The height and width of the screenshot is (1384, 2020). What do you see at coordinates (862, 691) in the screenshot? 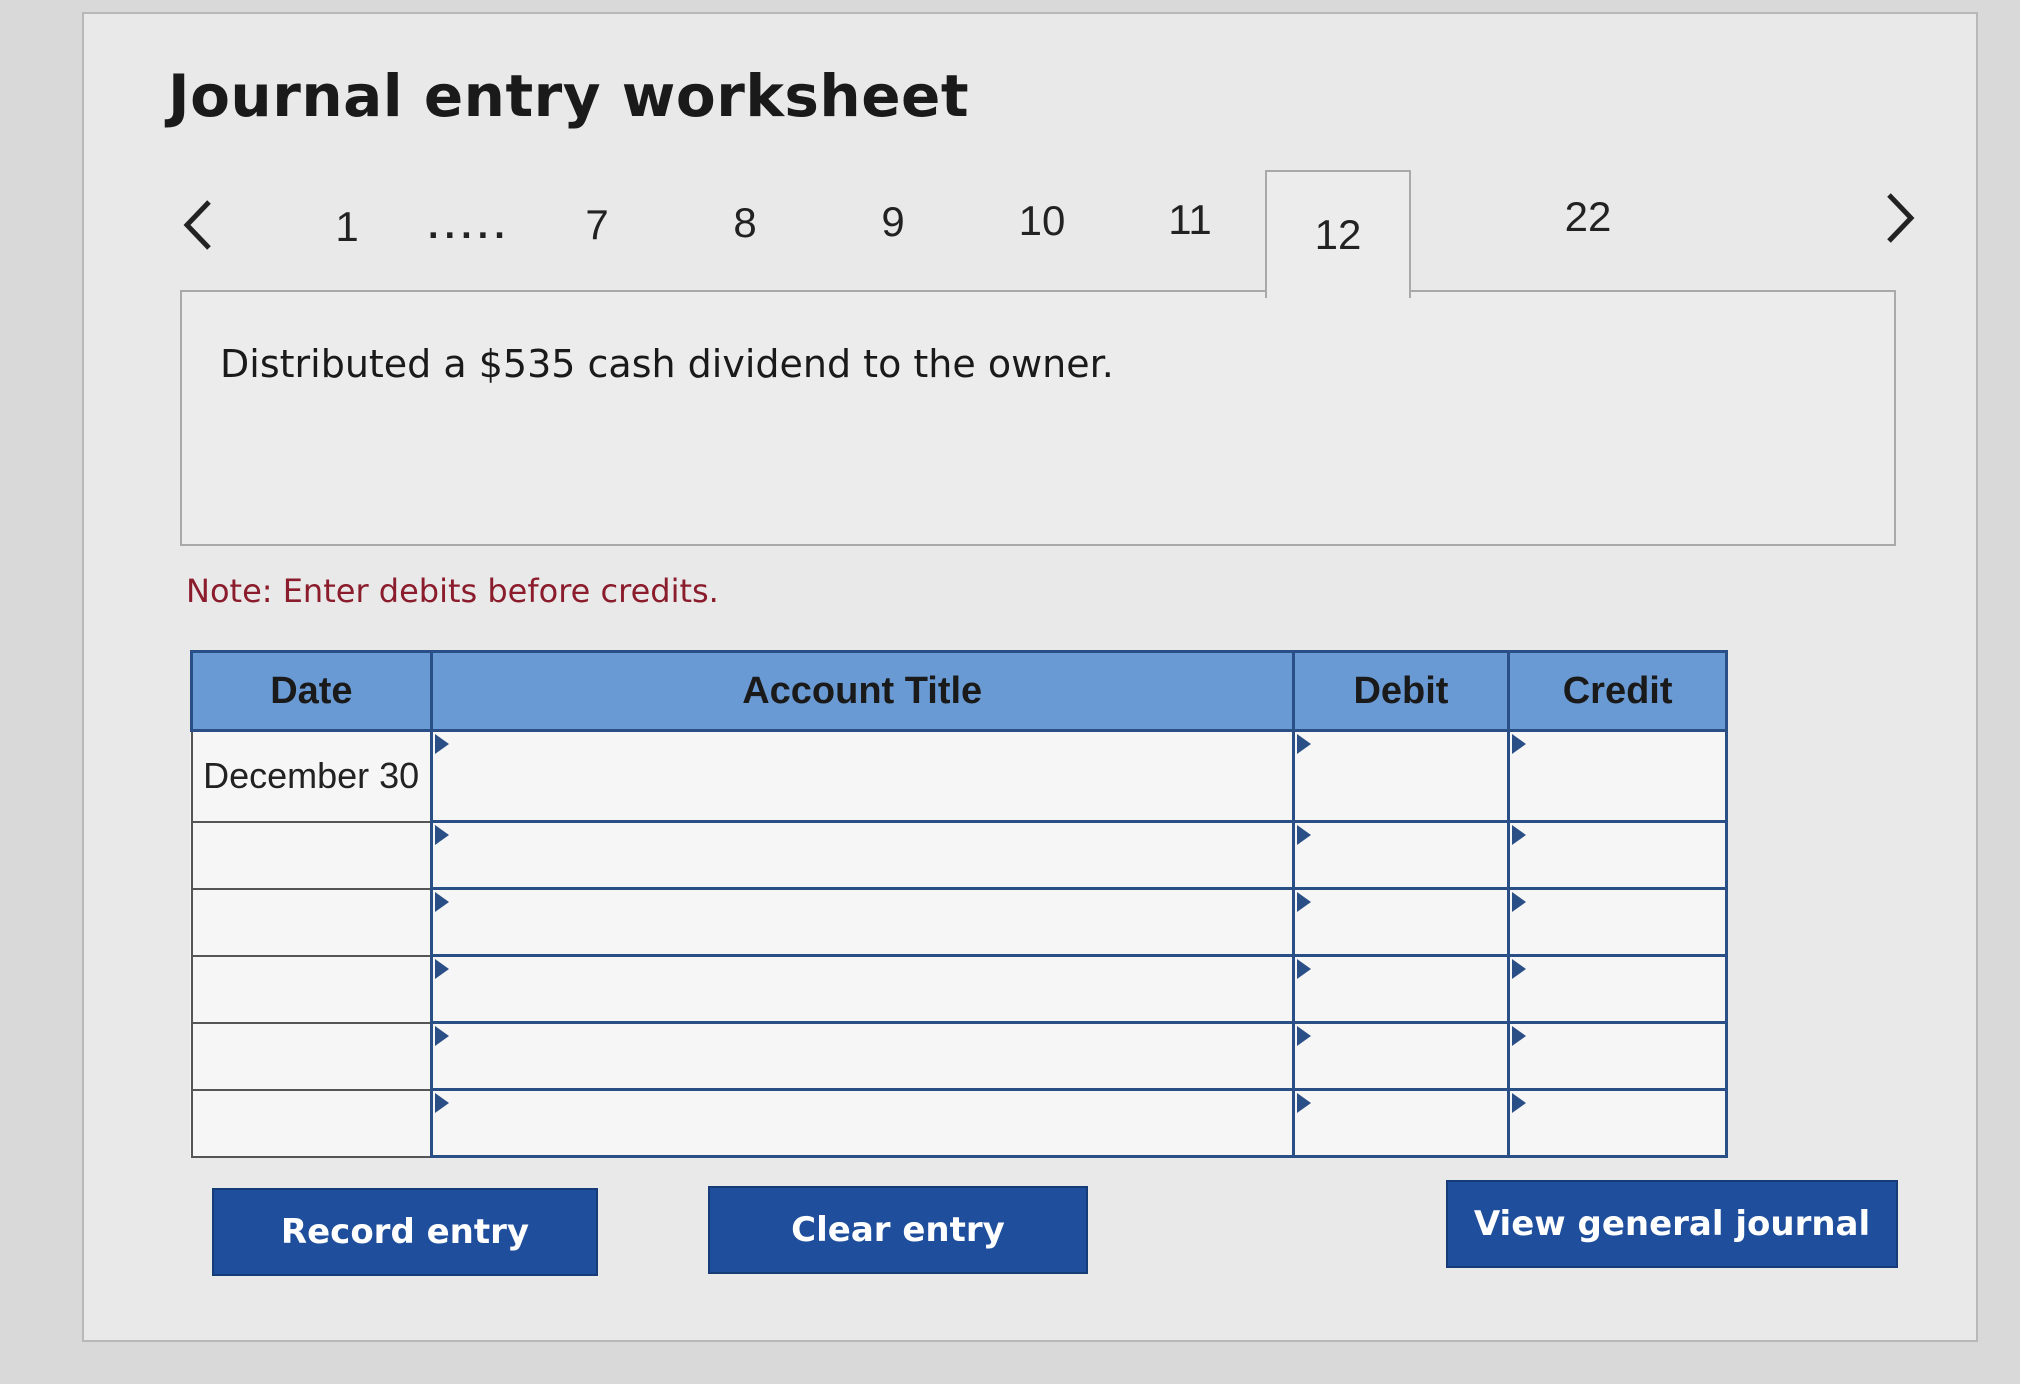
I see `header-account-title: Account Title` at bounding box center [862, 691].